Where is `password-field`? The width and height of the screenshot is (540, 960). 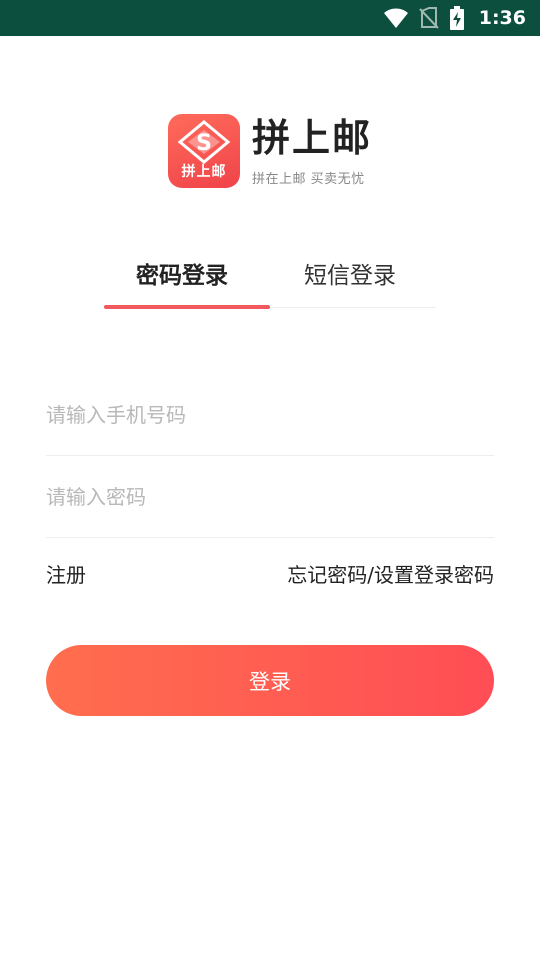 password-field is located at coordinates (270, 497).